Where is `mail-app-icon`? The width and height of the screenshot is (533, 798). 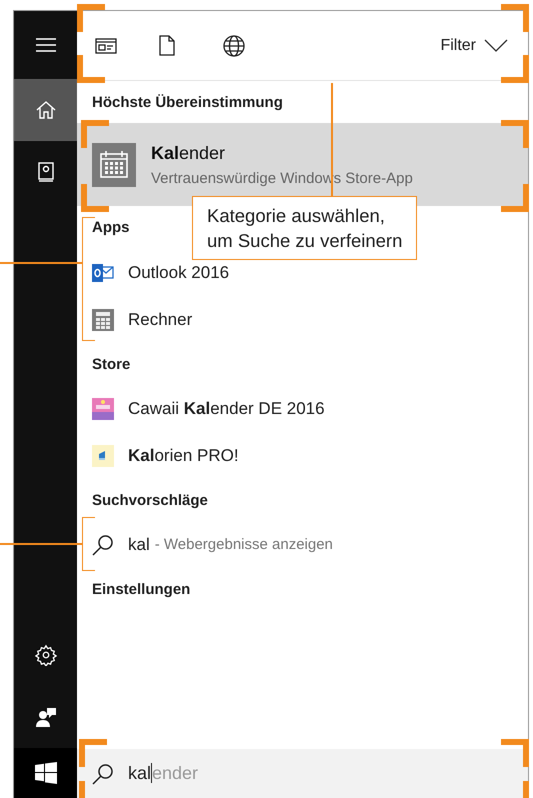
mail-app-icon is located at coordinates (103, 273).